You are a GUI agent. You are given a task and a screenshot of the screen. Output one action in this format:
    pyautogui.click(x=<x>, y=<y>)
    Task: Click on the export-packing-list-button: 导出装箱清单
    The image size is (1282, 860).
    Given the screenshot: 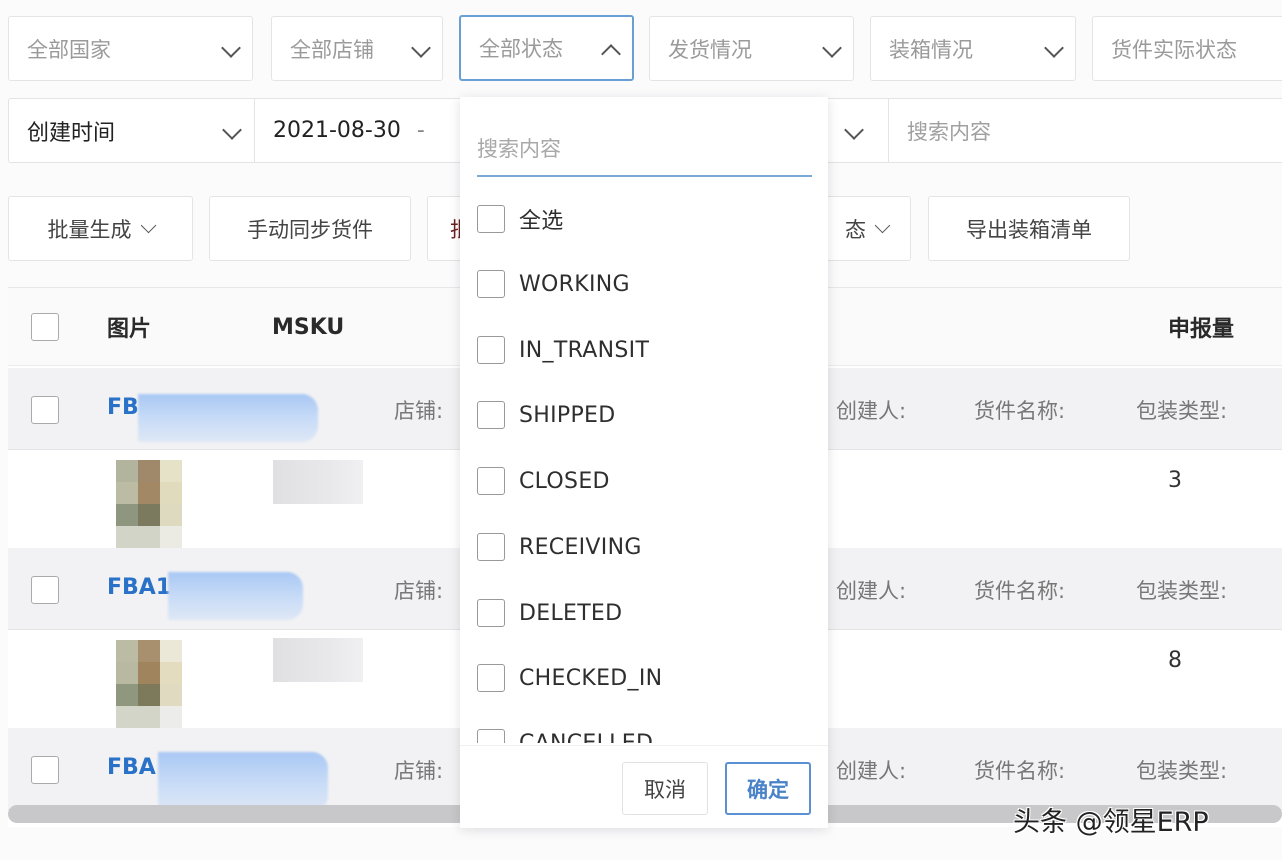 What is the action you would take?
    pyautogui.click(x=1029, y=228)
    